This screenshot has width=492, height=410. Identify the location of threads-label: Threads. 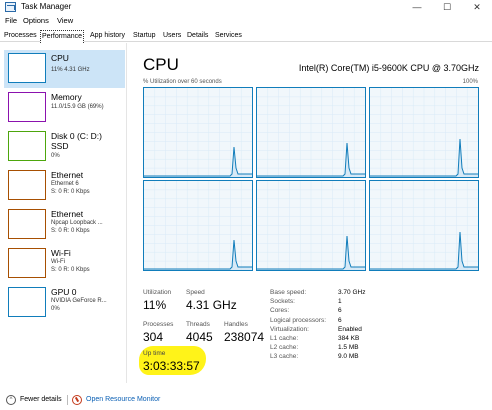
(198, 324).